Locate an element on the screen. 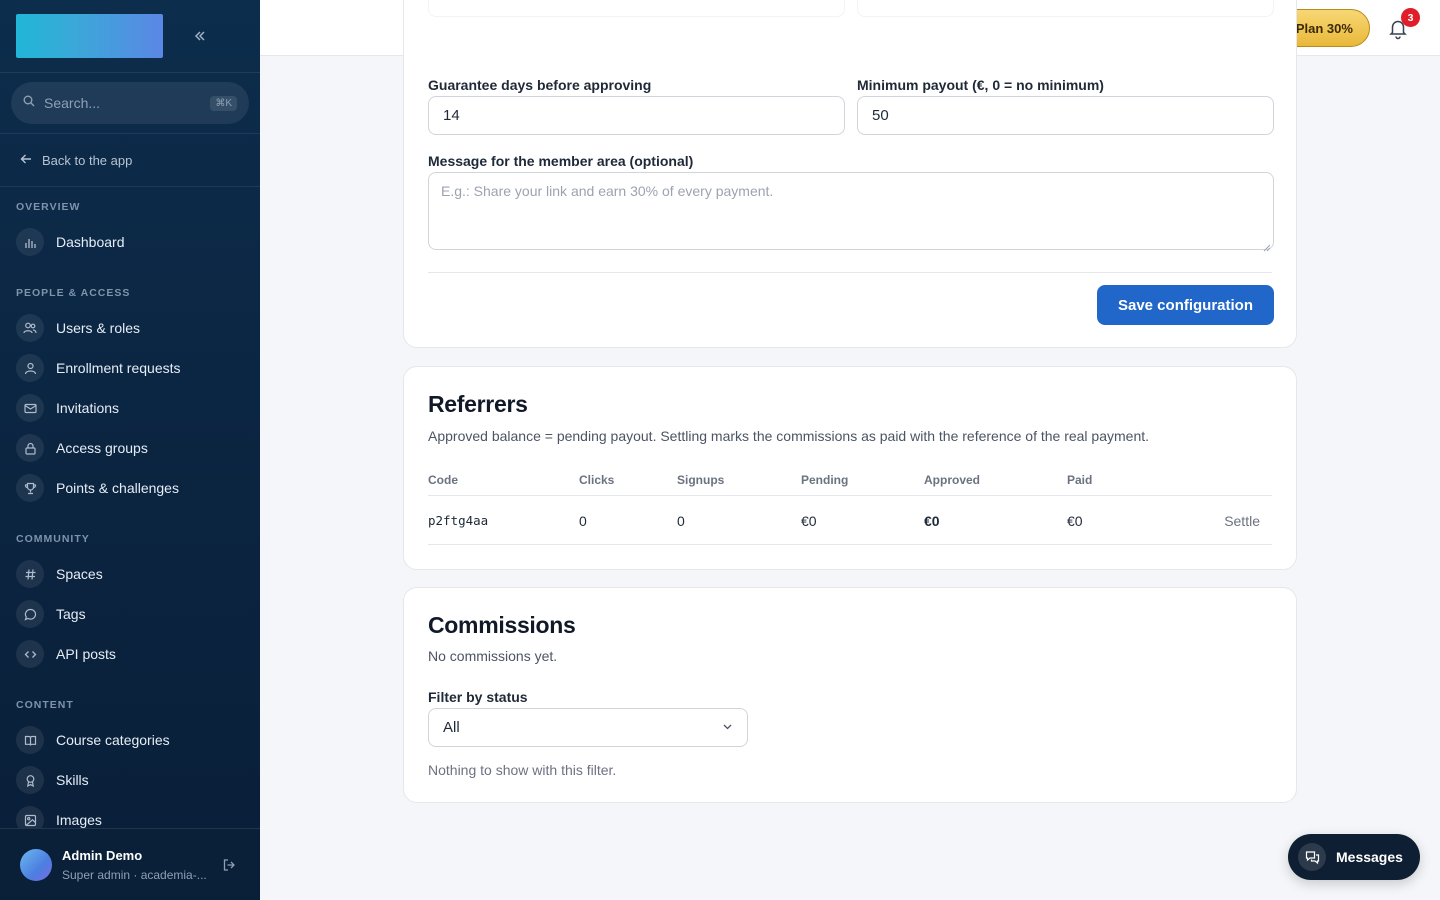 Image resolution: width=1440 pixels, height=900 pixels. section-title: PEOPLE & ACCESS is located at coordinates (73, 293).